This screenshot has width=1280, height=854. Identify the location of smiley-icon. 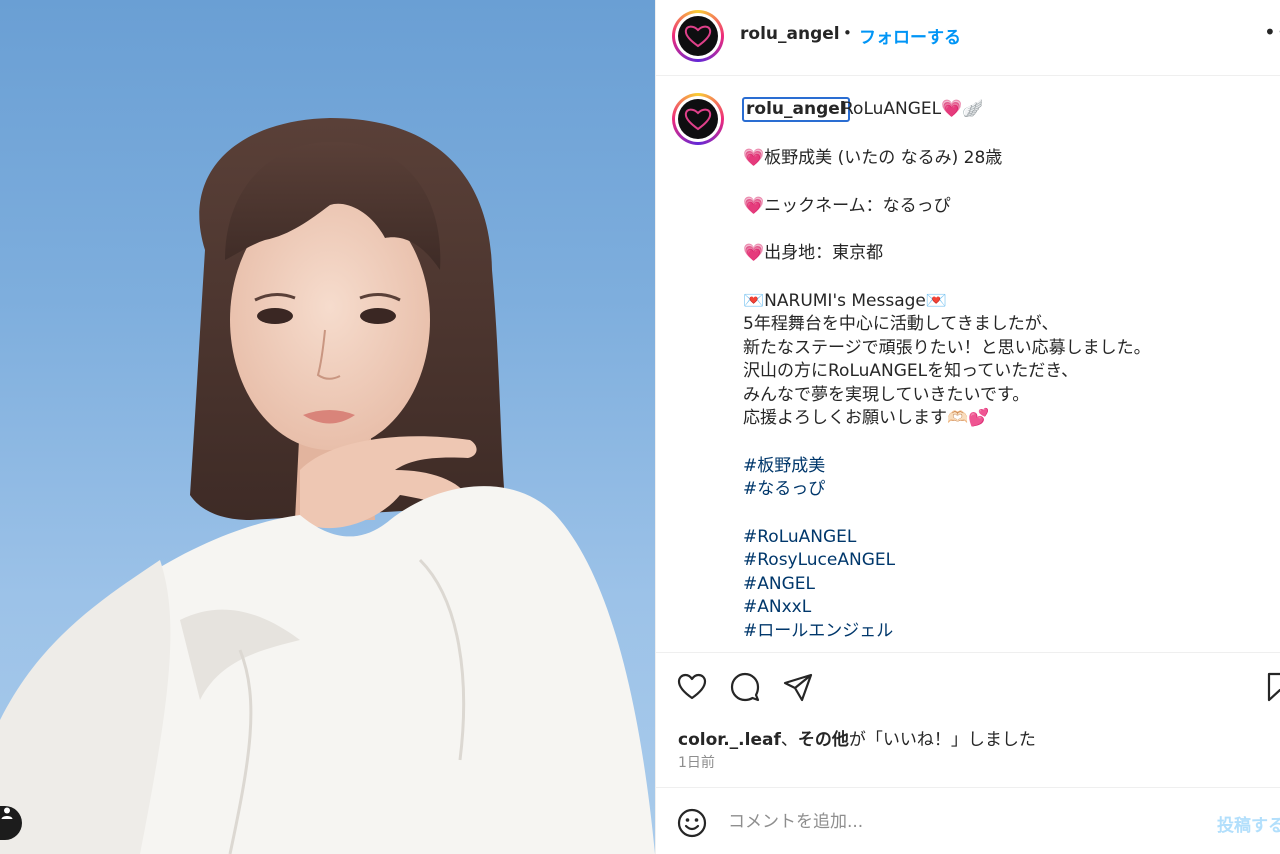
(692, 823).